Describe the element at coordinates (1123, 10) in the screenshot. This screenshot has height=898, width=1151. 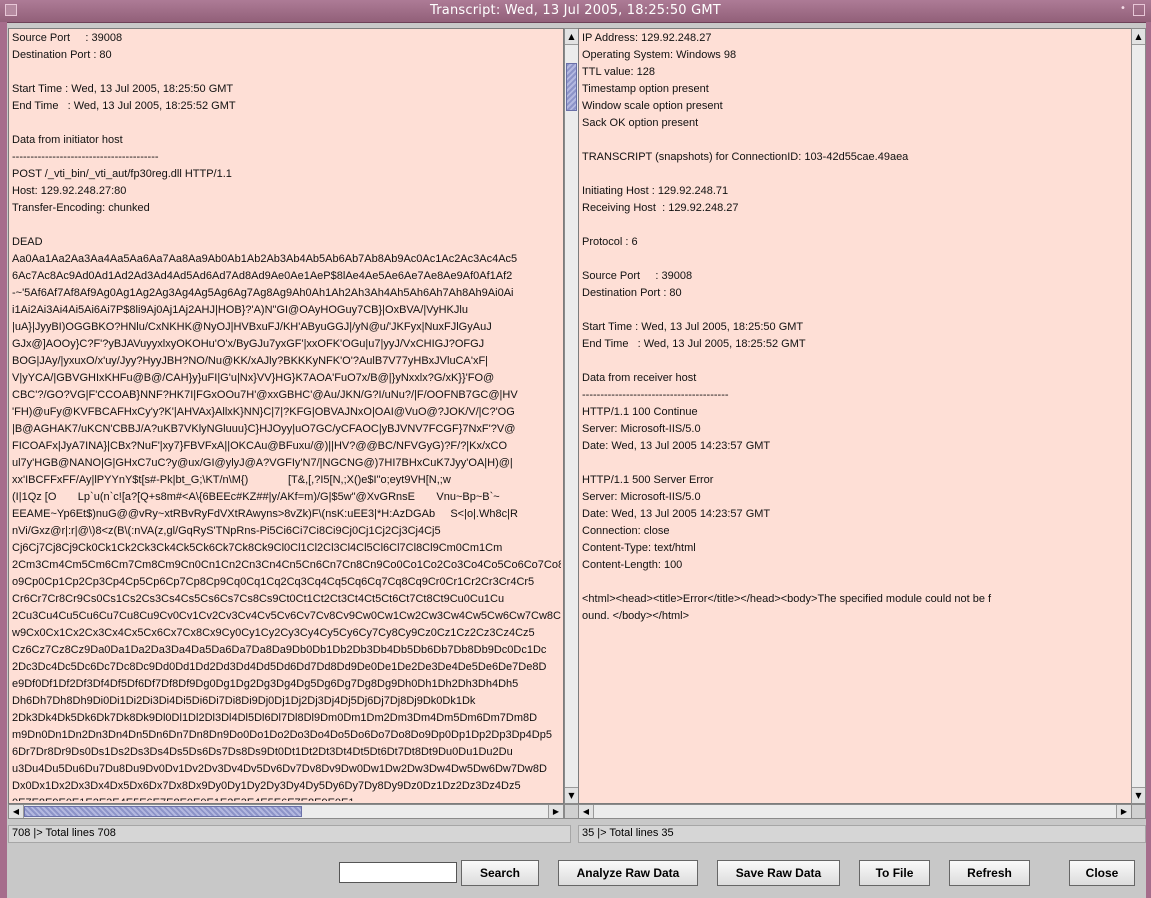
I see `minimize-icon: •` at that location.